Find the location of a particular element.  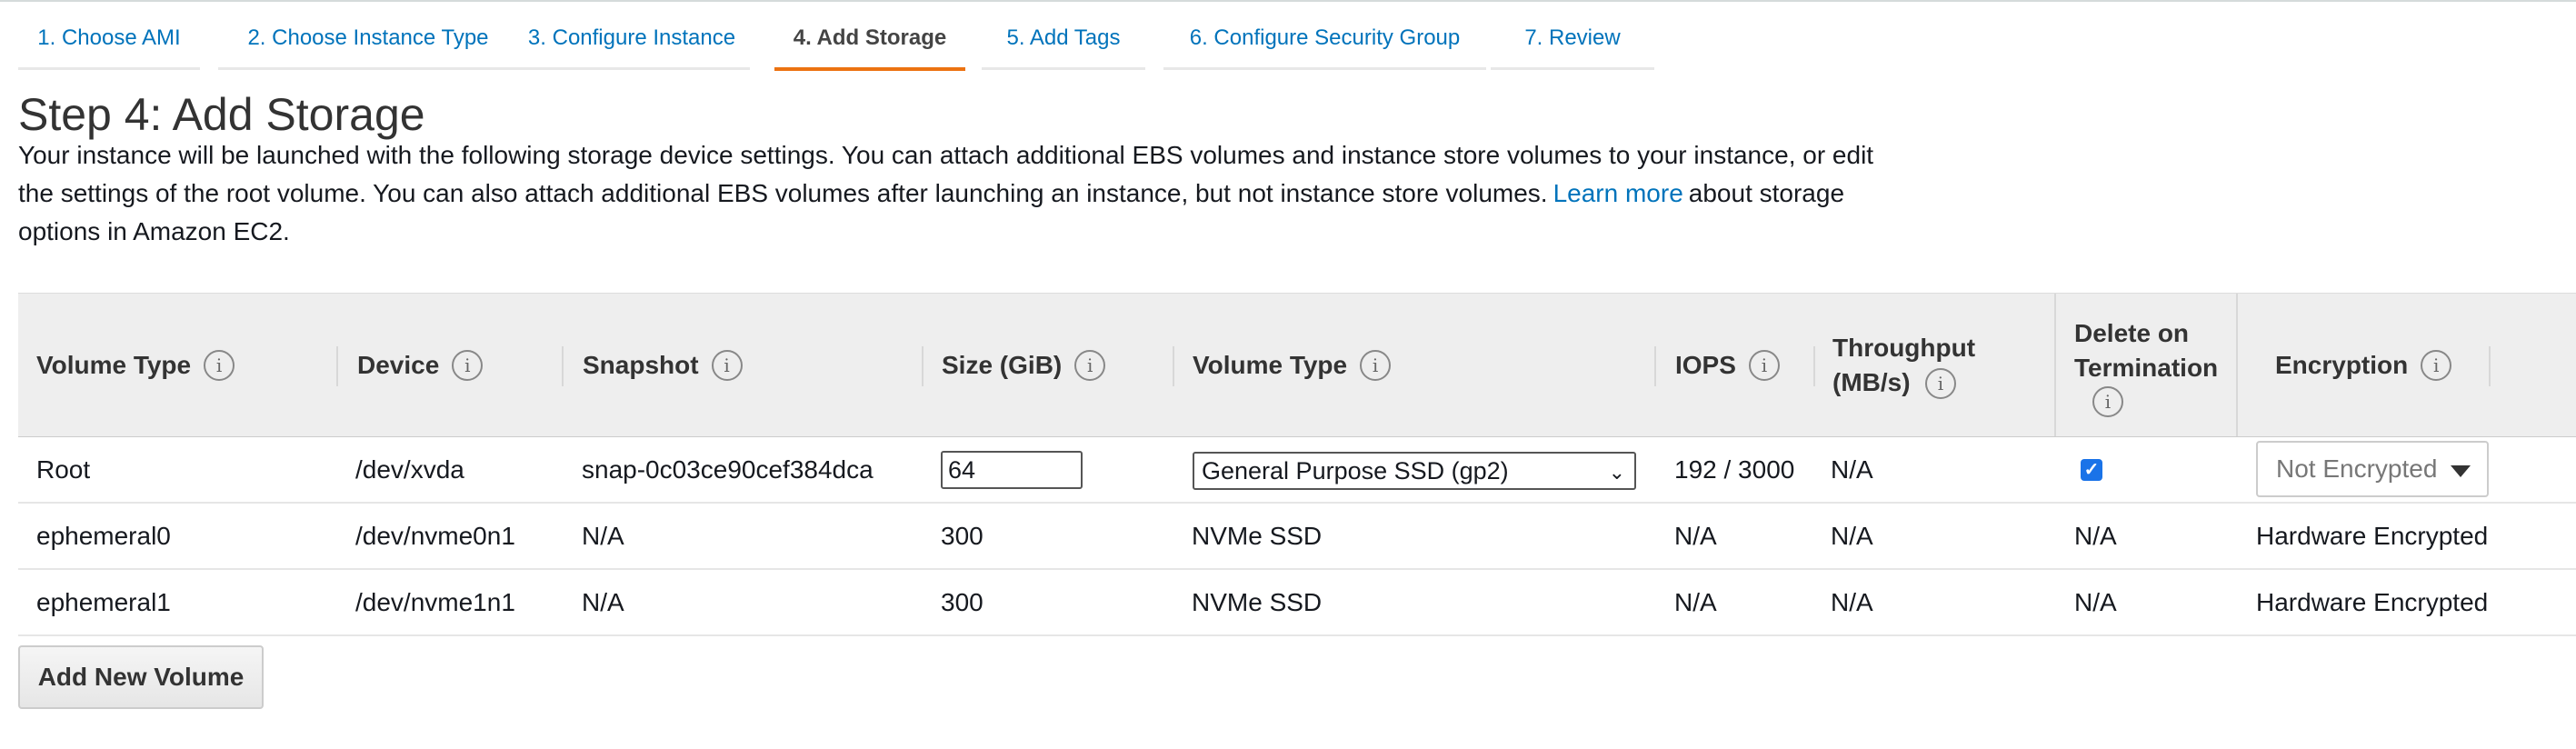

tab-add-tags: 5. Add Tags is located at coordinates (1063, 43).